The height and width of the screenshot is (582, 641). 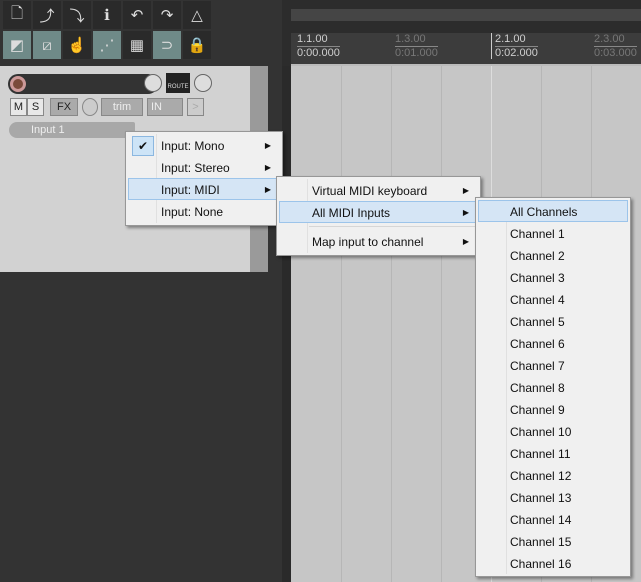 What do you see at coordinates (537, 344) in the screenshot?
I see `menu-item-label: Channel 6` at bounding box center [537, 344].